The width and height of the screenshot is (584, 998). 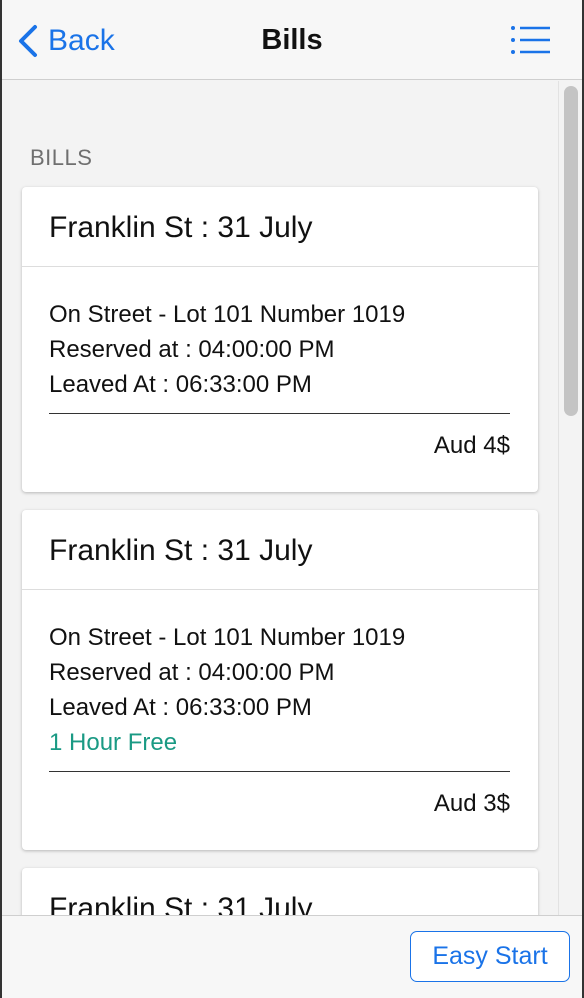 I want to click on page-title: Bills, so click(x=292, y=40).